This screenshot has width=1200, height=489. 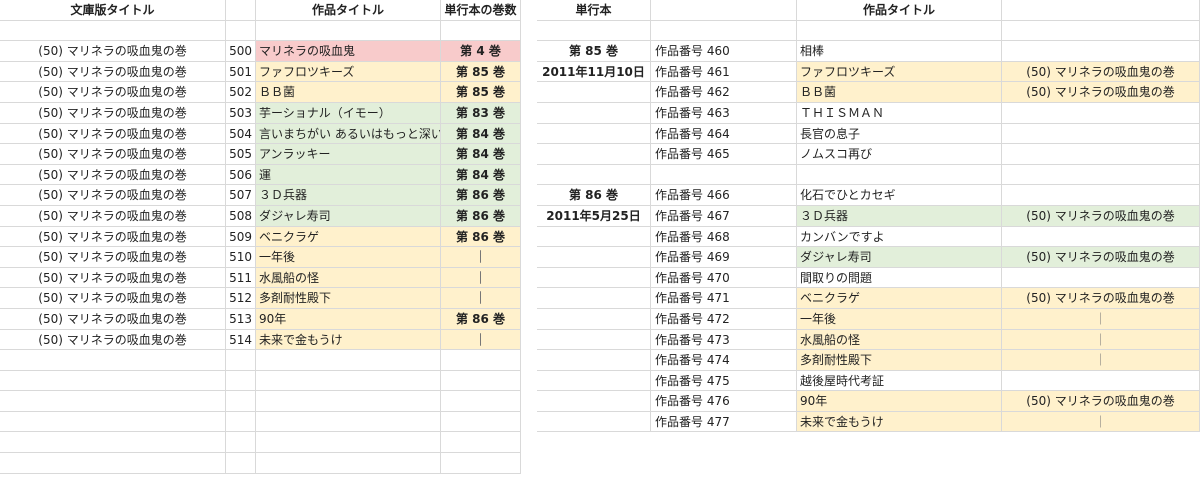 I want to click on work-title-cell, so click(x=899, y=175).